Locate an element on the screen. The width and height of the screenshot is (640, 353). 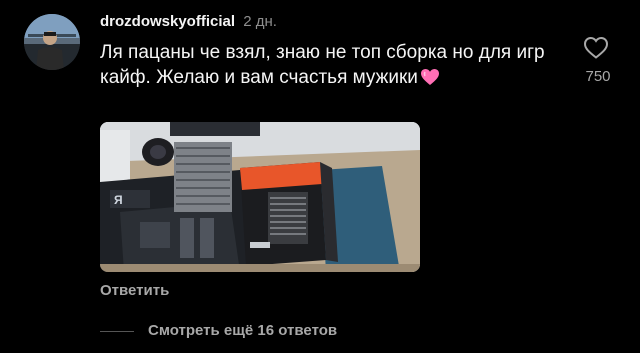
view-replies-button: Смотреть ещё 16 ответов is located at coordinates (242, 330).